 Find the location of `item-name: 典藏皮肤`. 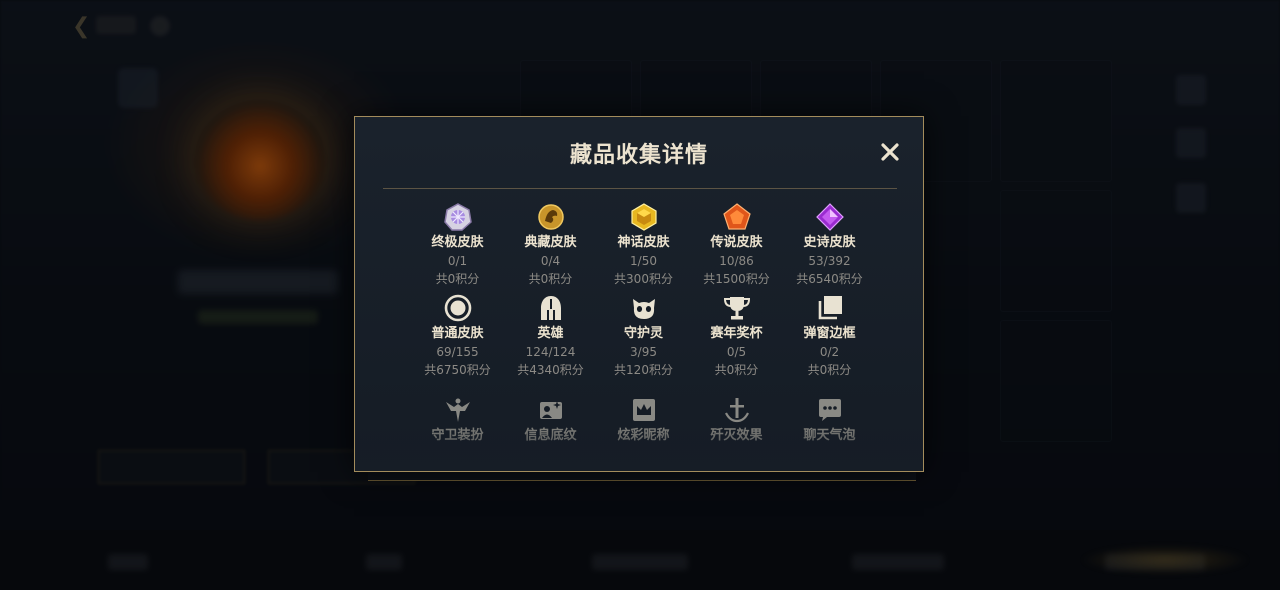

item-name: 典藏皮肤 is located at coordinates (550, 242).